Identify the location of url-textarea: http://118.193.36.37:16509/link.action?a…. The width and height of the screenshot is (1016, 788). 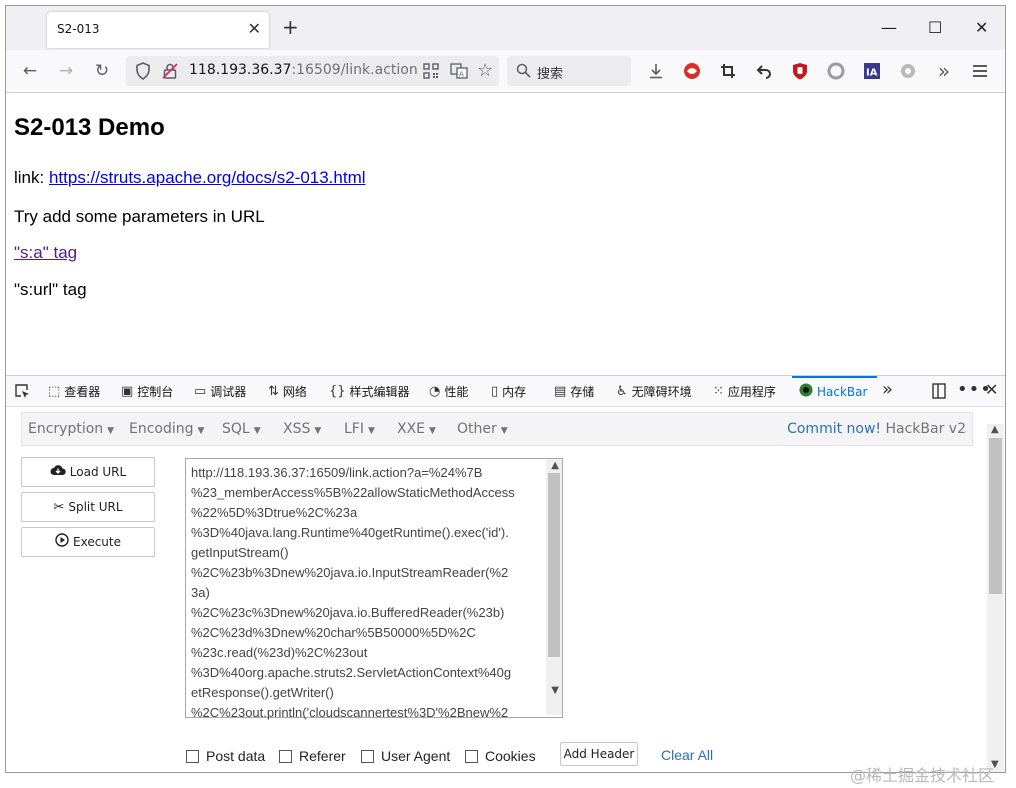
(374, 589).